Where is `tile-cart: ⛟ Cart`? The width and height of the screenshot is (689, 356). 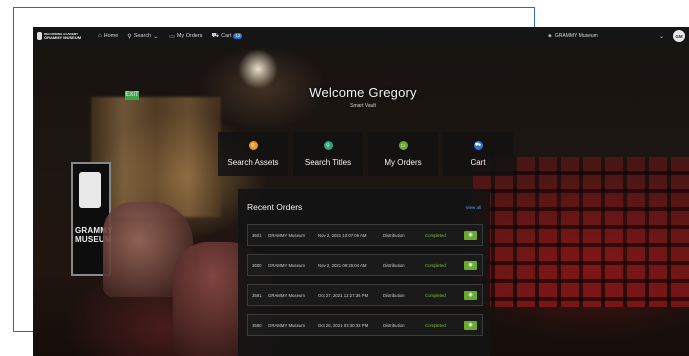 tile-cart: ⛟ Cart is located at coordinates (478, 154).